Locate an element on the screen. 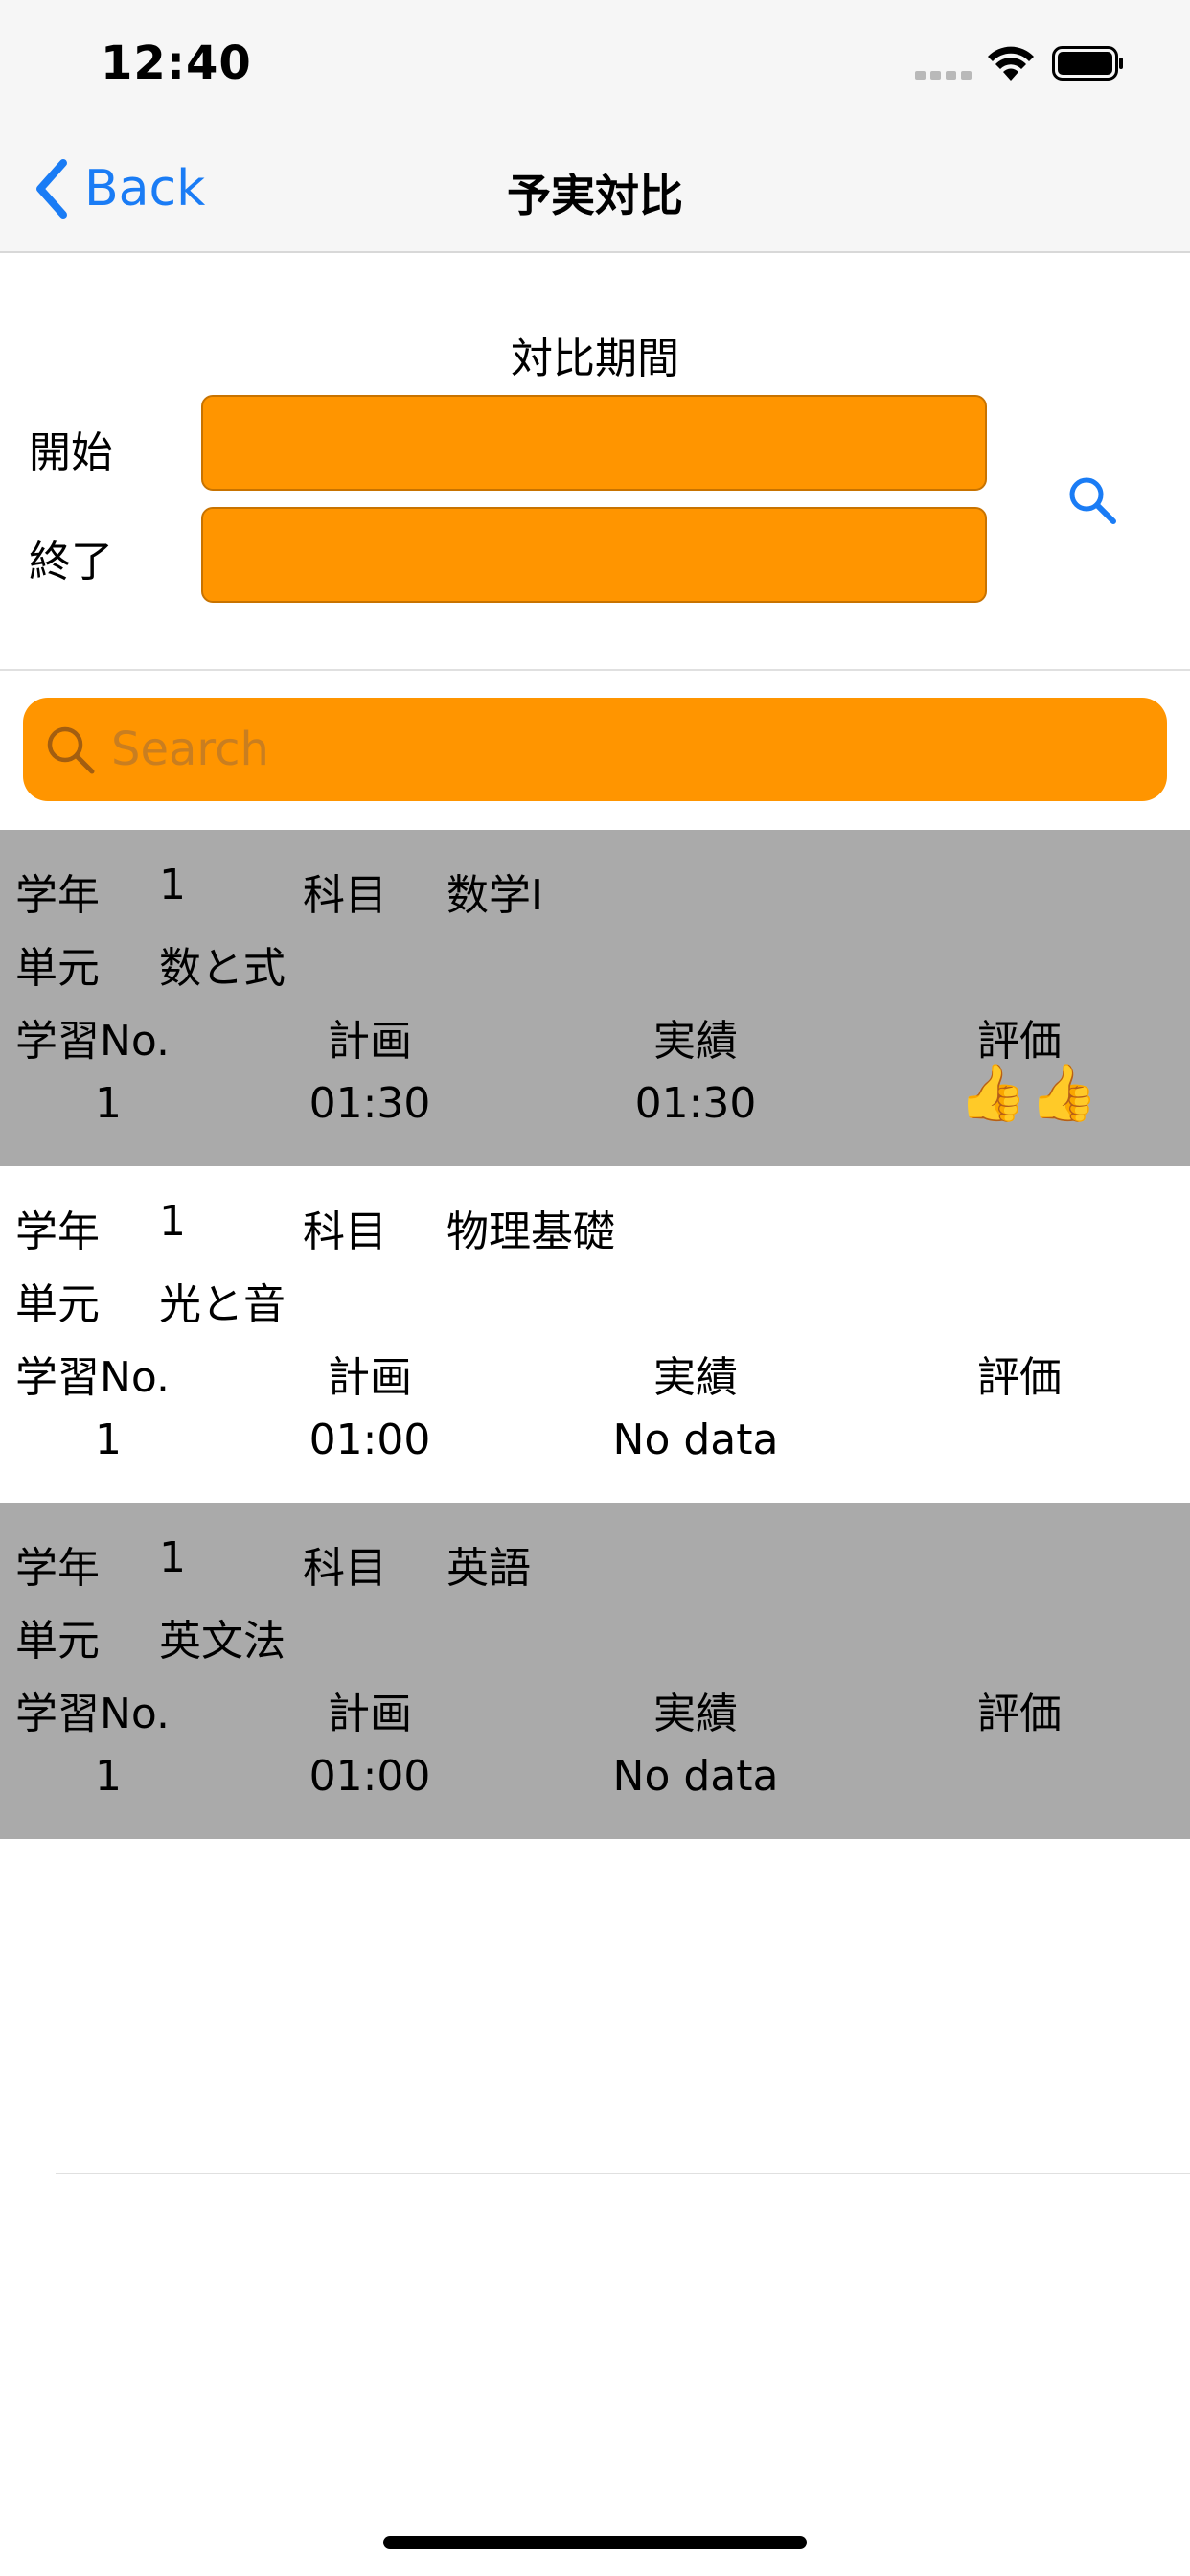 The image size is (1190, 2576). home-indicator is located at coordinates (595, 2542).